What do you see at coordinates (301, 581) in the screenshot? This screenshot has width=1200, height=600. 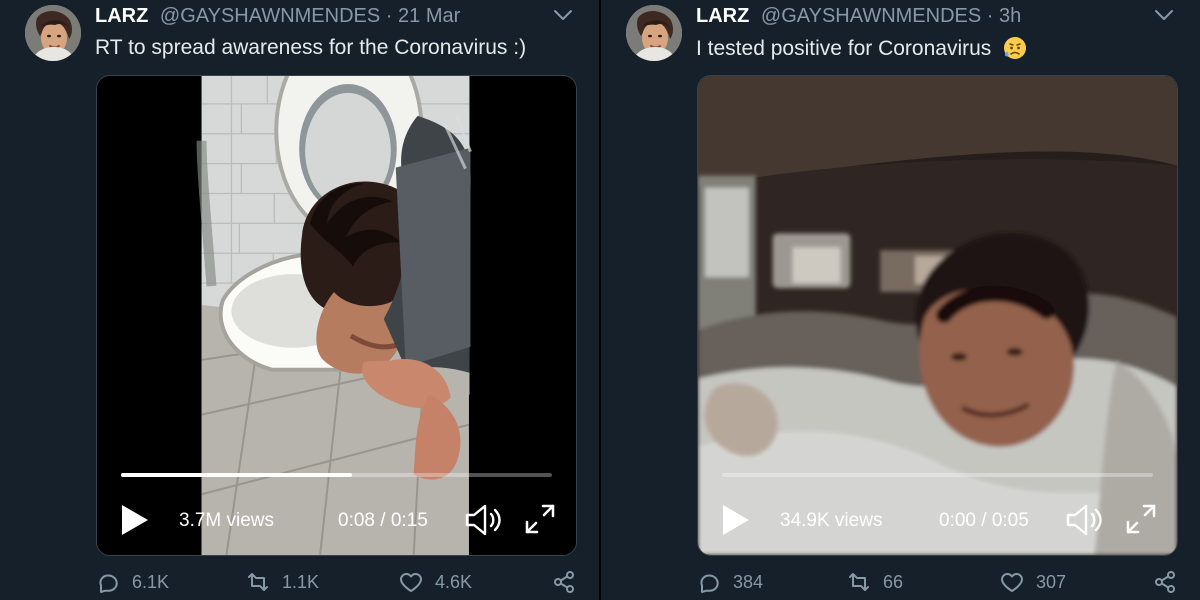 I see `retweet-count: 1.1K` at bounding box center [301, 581].